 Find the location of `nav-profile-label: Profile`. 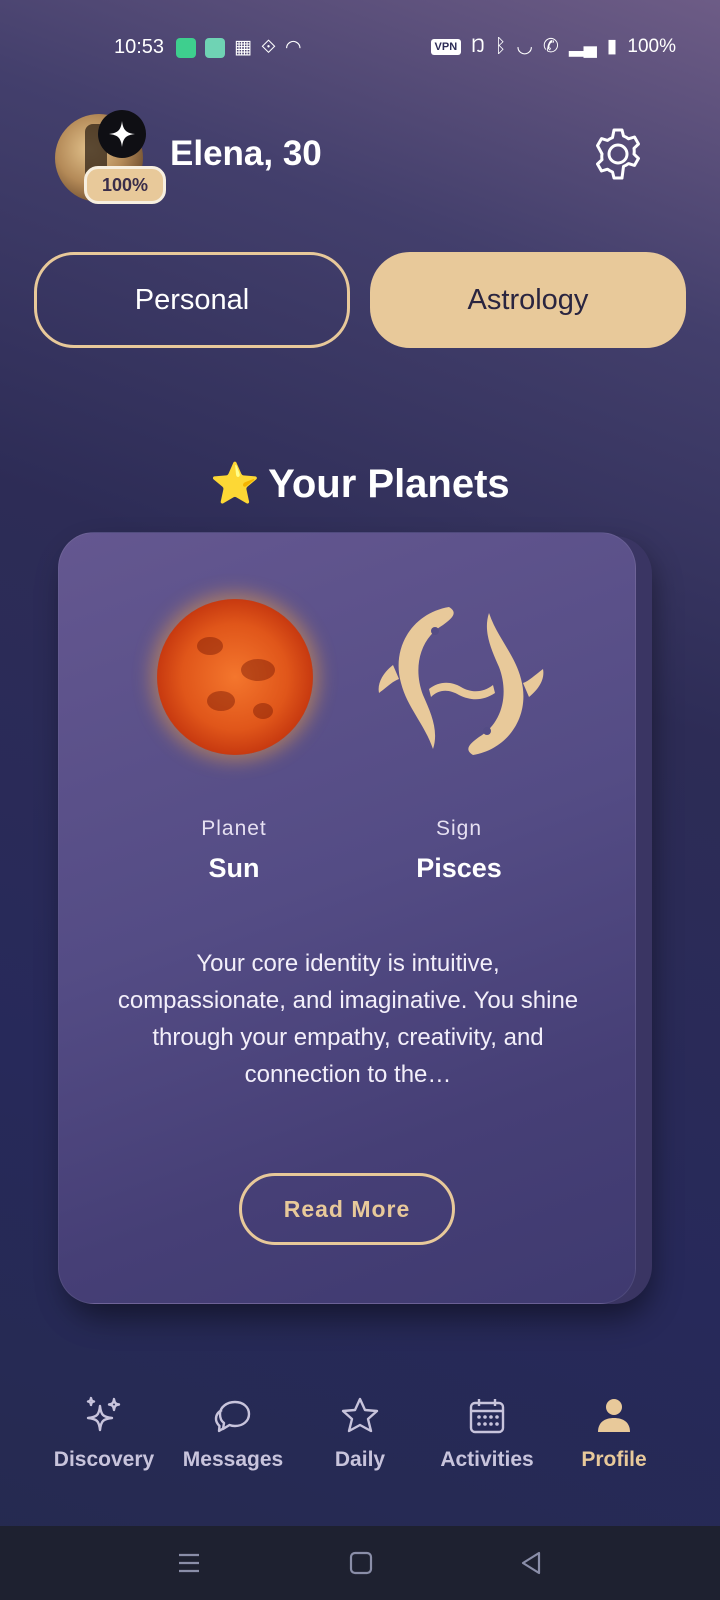

nav-profile-label: Profile is located at coordinates (614, 1459).